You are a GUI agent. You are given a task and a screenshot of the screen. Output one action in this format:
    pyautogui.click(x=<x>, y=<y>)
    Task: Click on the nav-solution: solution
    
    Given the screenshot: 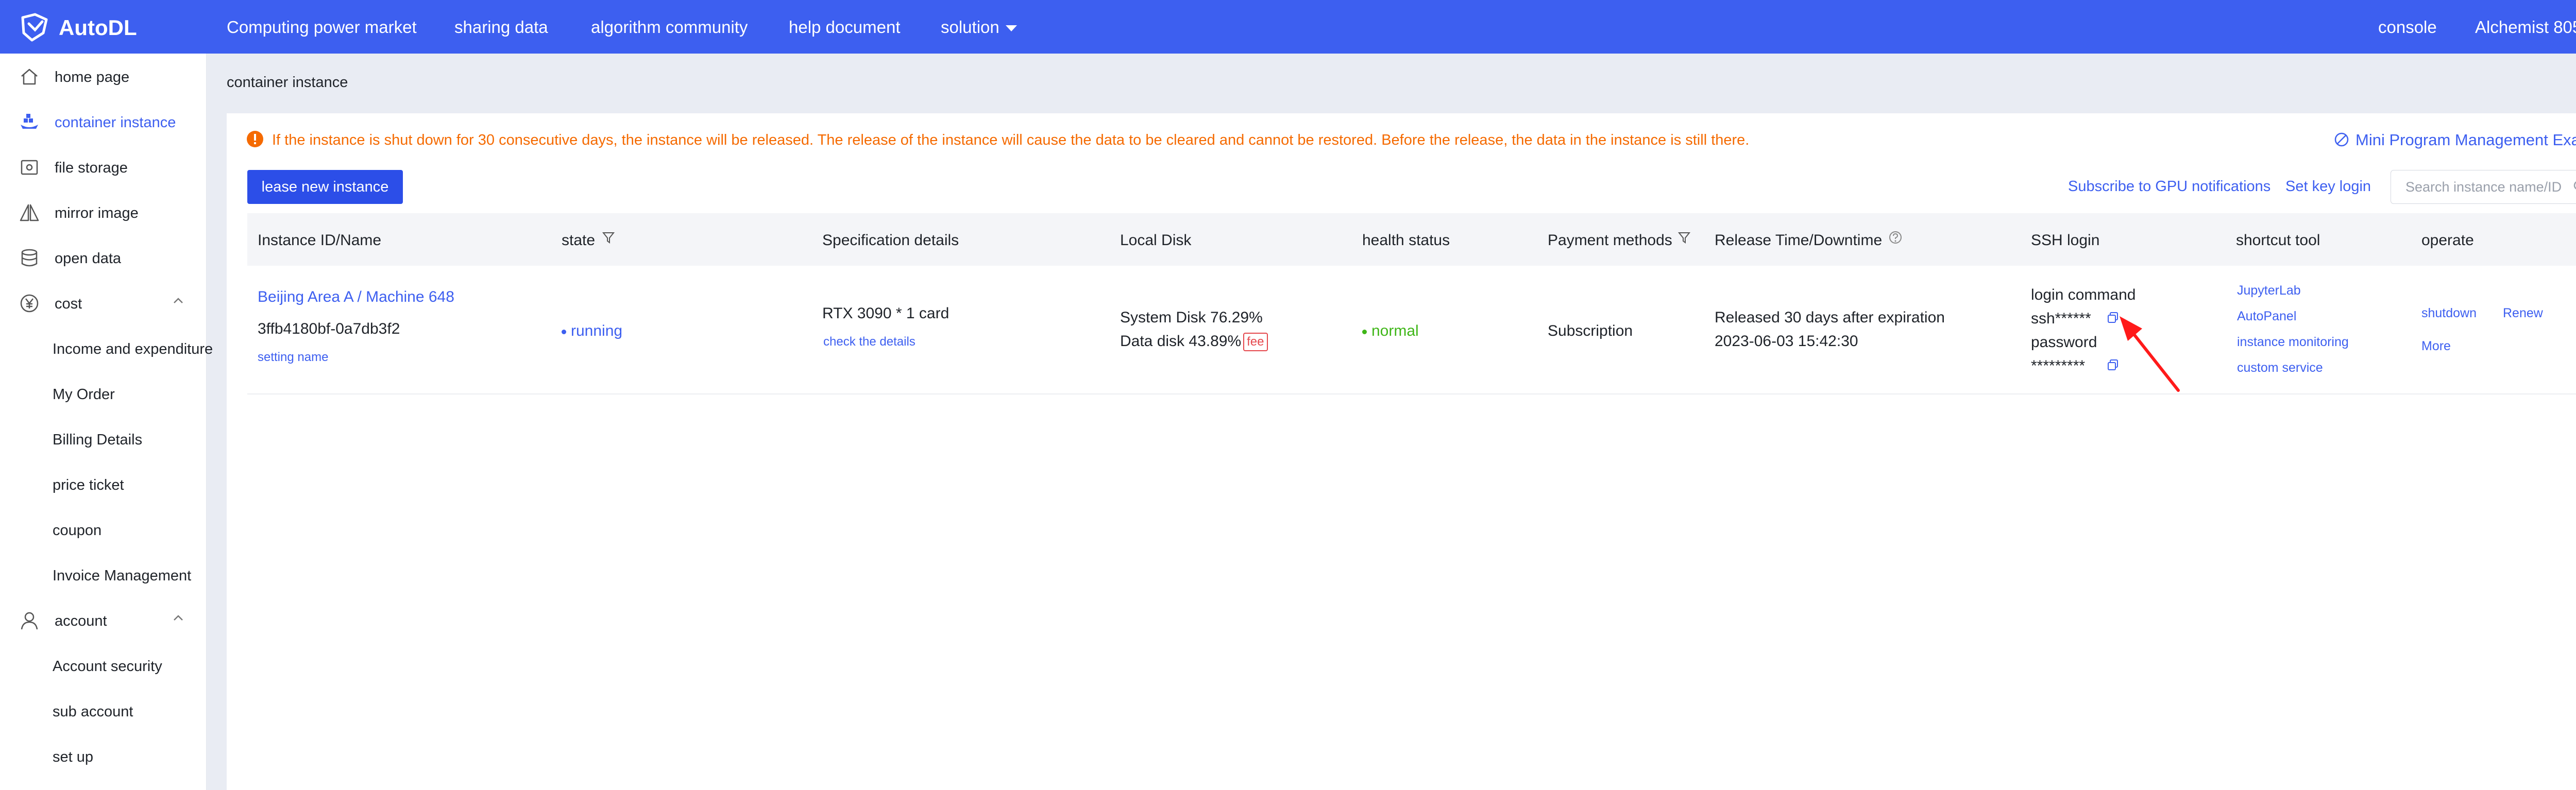 What is the action you would take?
    pyautogui.click(x=979, y=28)
    